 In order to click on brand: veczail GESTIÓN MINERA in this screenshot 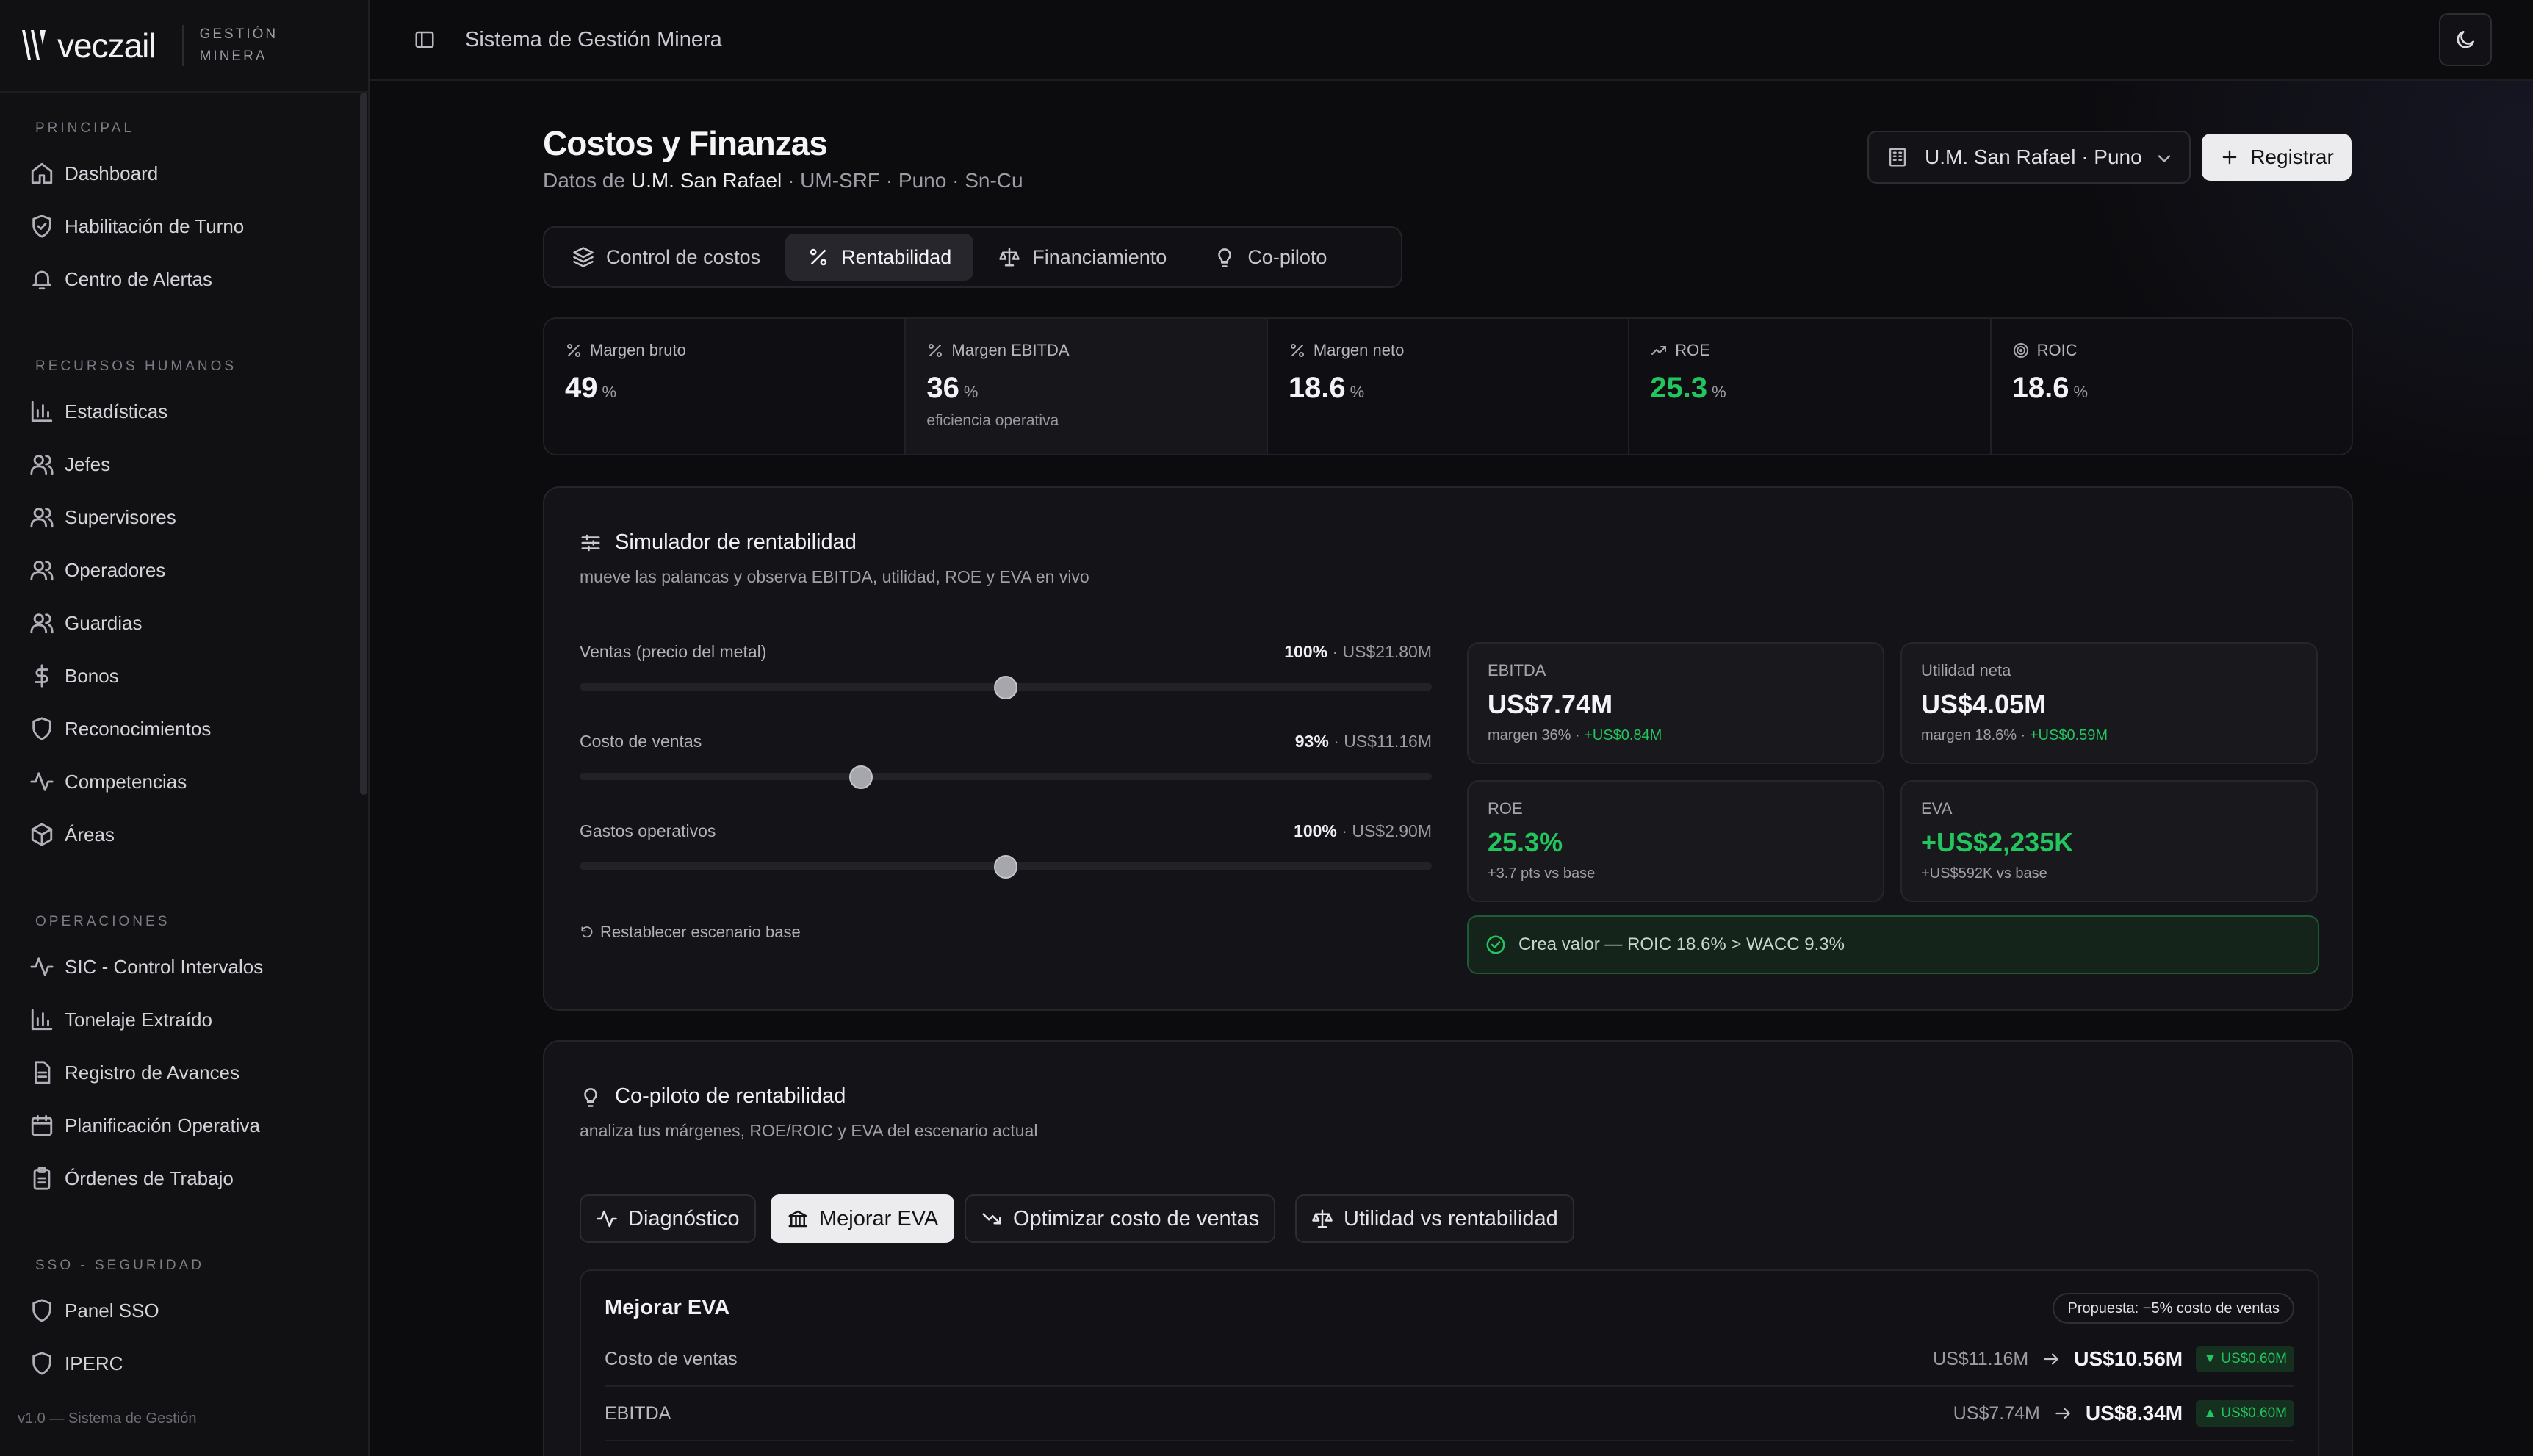, I will do `click(184, 46)`.